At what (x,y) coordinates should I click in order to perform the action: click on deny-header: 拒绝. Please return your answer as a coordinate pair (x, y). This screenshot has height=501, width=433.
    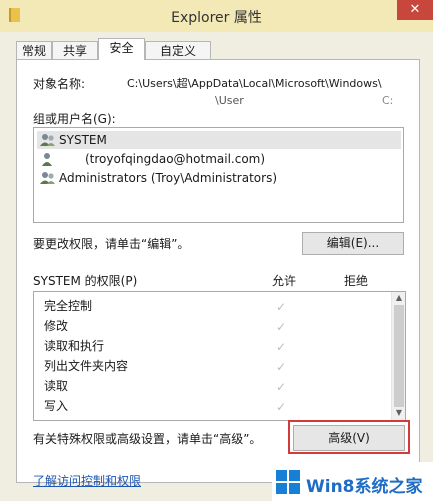
    Looking at the image, I should click on (356, 281).